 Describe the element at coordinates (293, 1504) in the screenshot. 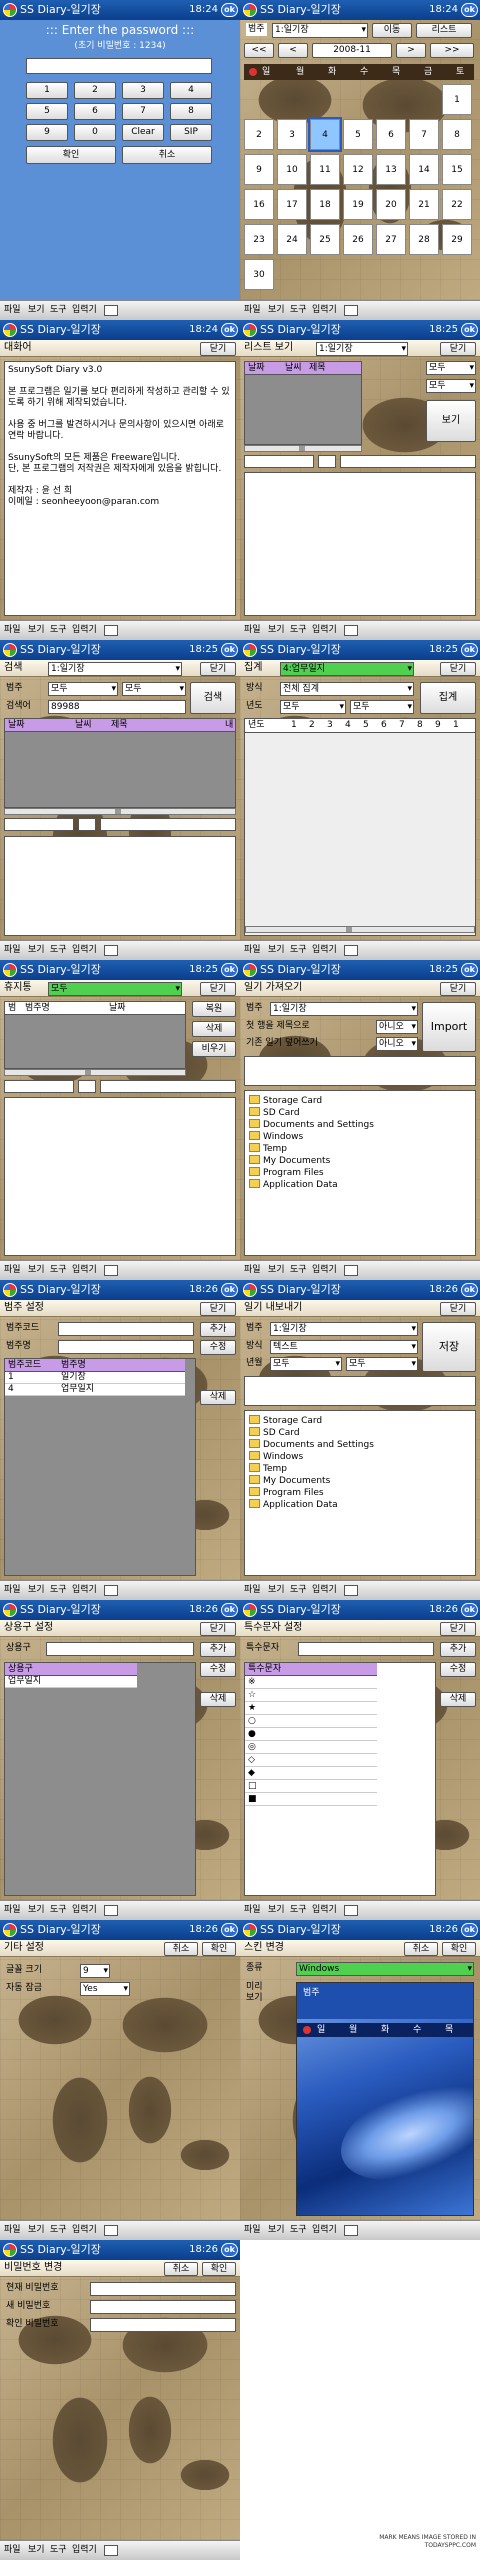

I see `folder-item: Application Data` at that location.